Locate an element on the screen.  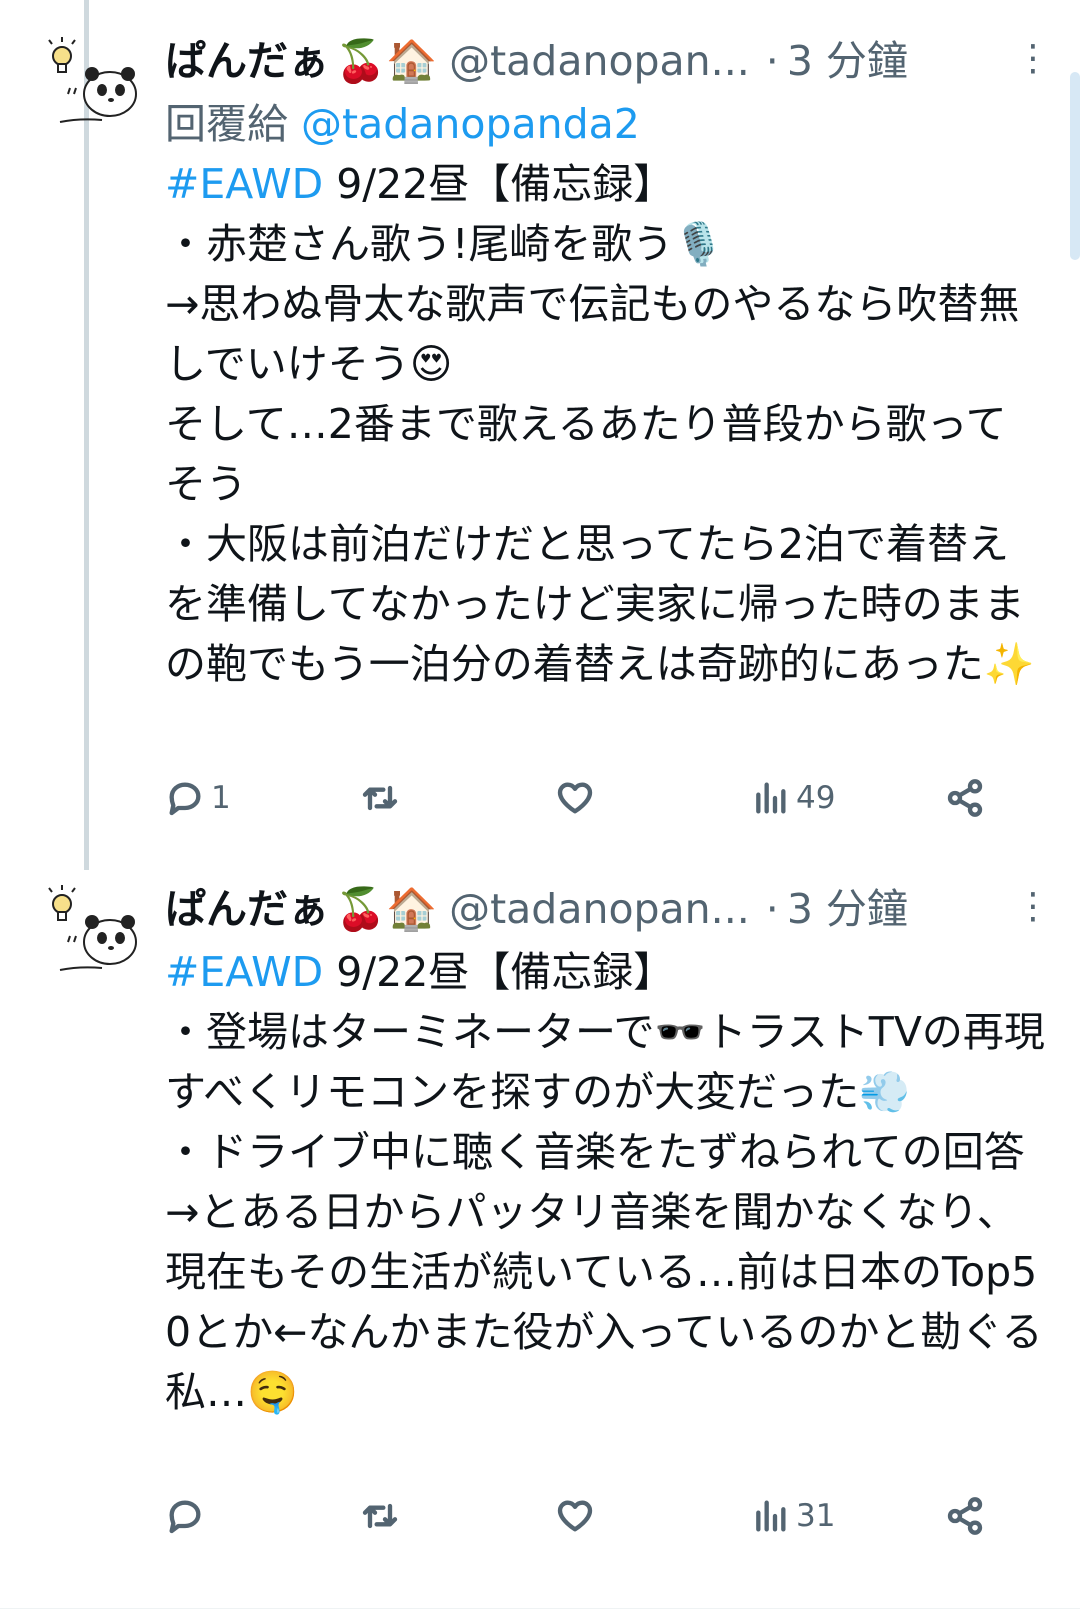
reply-to-handle: @tadanopanda2 is located at coordinates (470, 124).